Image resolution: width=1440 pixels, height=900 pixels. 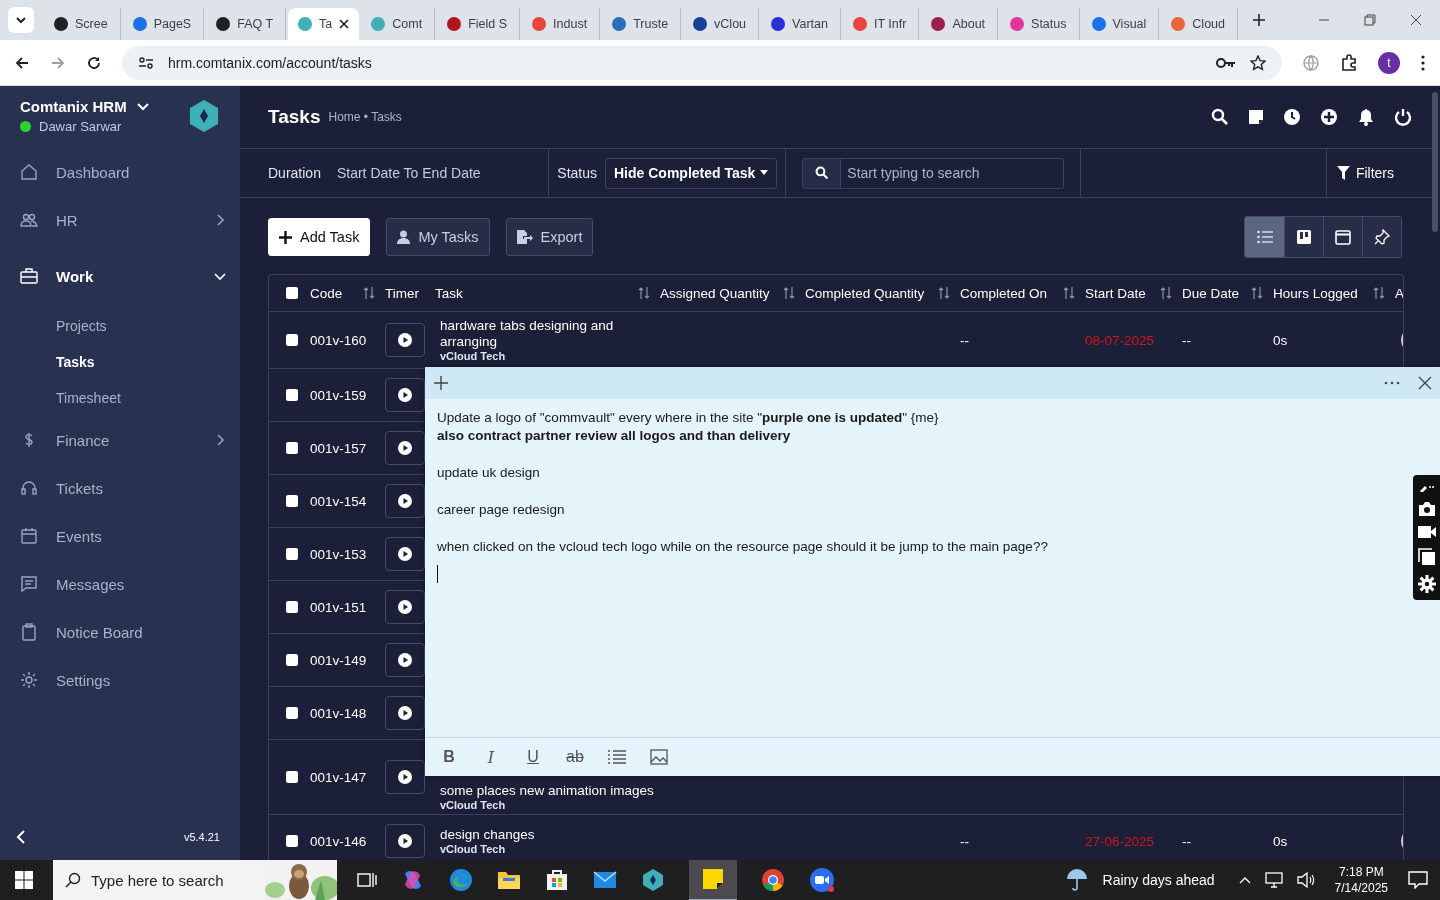 I want to click on task-name: design changes, so click(x=487, y=835).